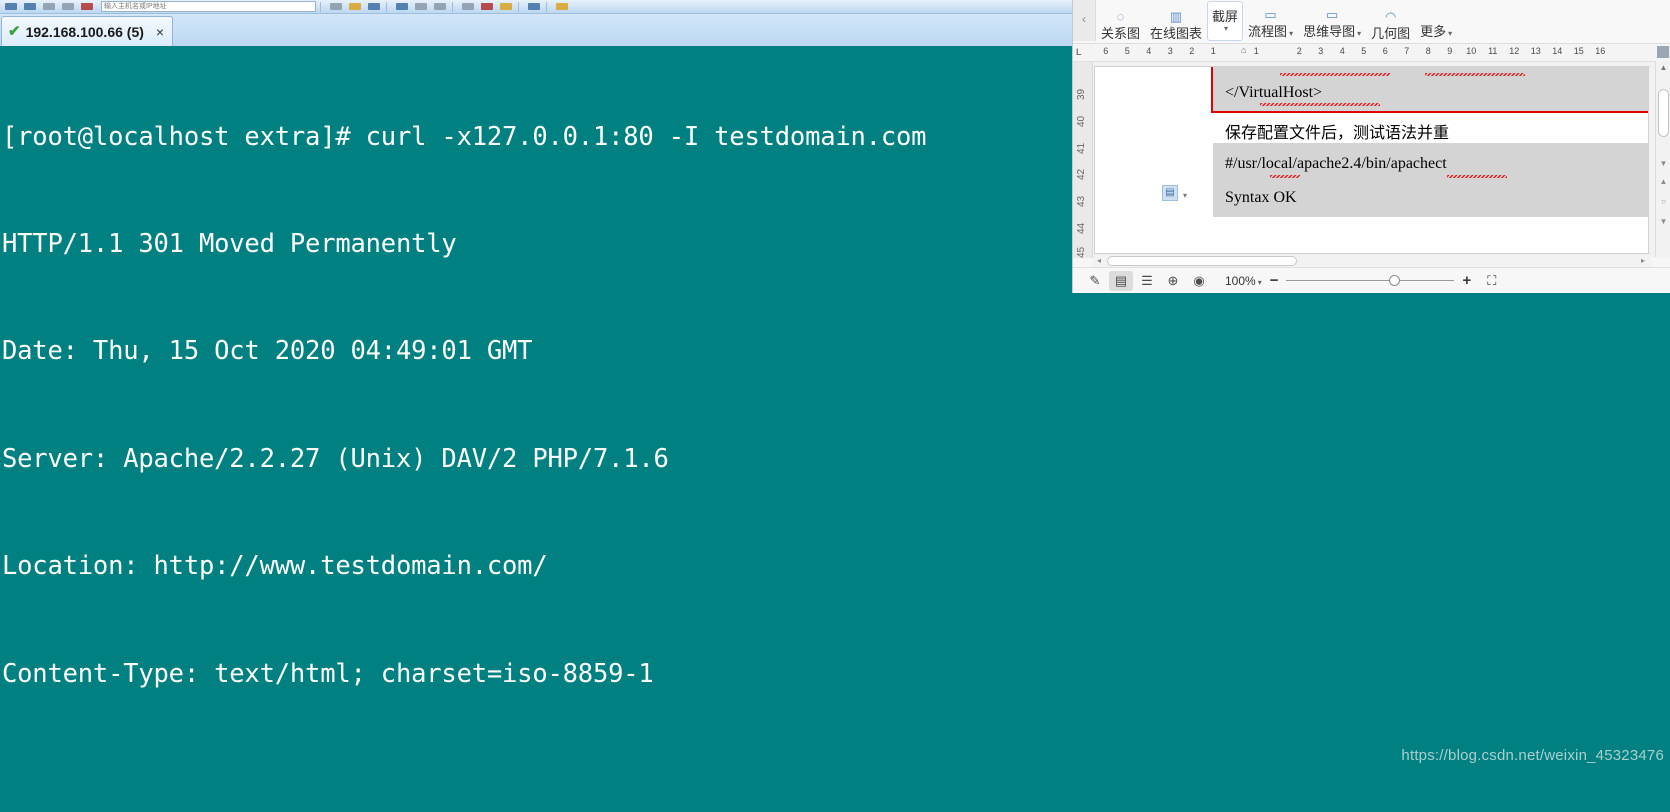  Describe the element at coordinates (84, 31) in the screenshot. I see `session-tab-label: 192.168.100.66 (5)` at that location.